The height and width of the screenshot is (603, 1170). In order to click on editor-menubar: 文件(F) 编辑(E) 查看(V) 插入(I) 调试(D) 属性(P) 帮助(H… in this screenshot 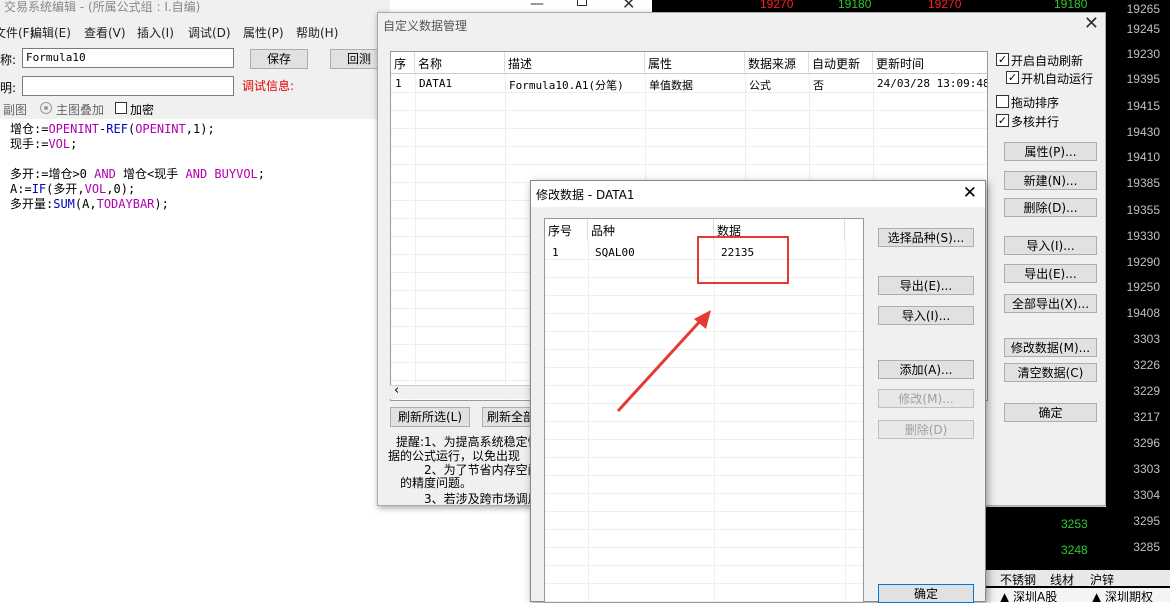, I will do `click(195, 32)`.